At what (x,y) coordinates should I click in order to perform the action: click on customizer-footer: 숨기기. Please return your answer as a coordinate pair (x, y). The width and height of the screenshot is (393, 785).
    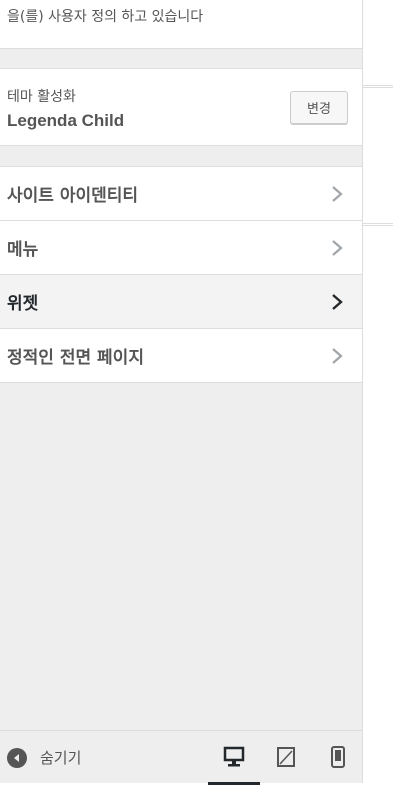
    Looking at the image, I should click on (181, 757).